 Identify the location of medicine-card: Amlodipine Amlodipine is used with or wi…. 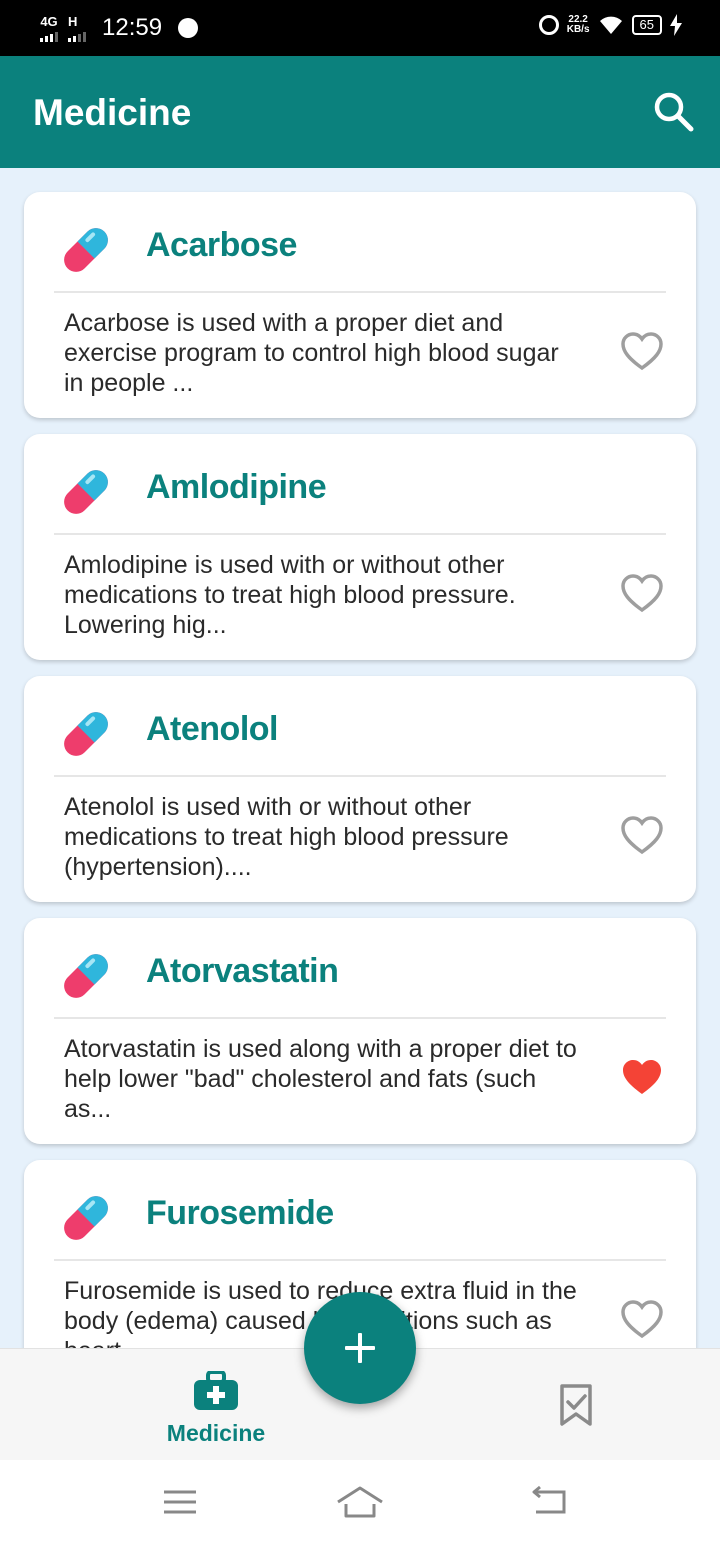
(360, 547).